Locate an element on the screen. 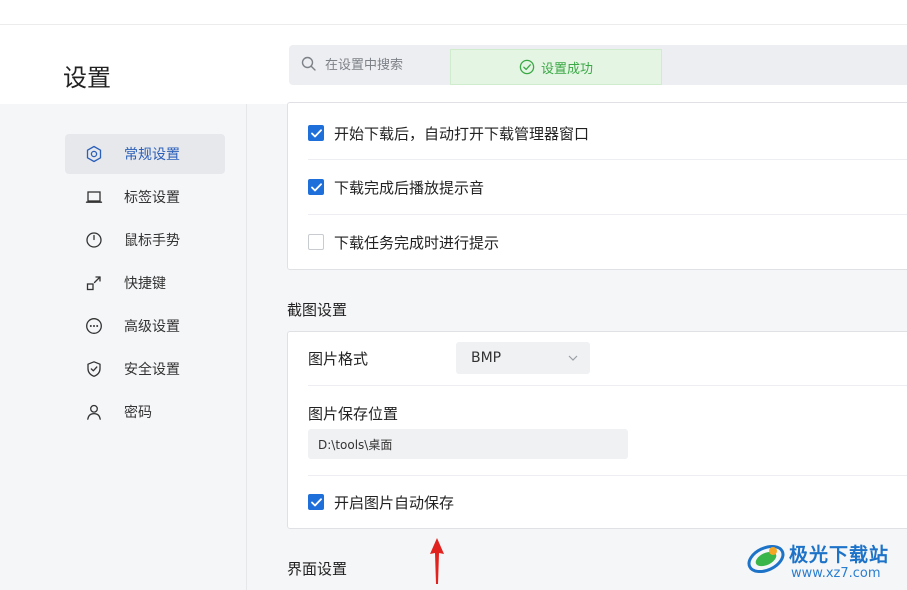 The image size is (907, 590). laptop-tab-icon is located at coordinates (94, 197).